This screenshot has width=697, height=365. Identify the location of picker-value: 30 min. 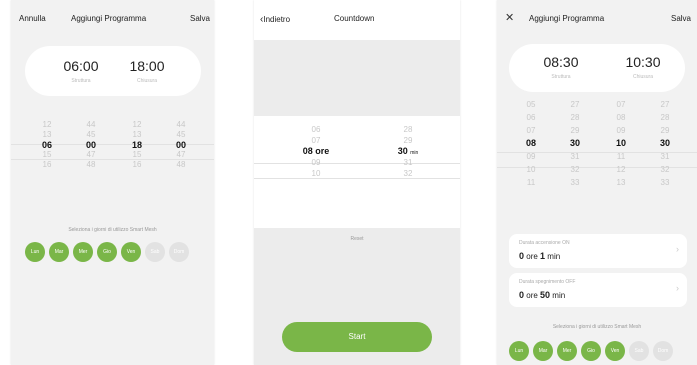
(408, 151).